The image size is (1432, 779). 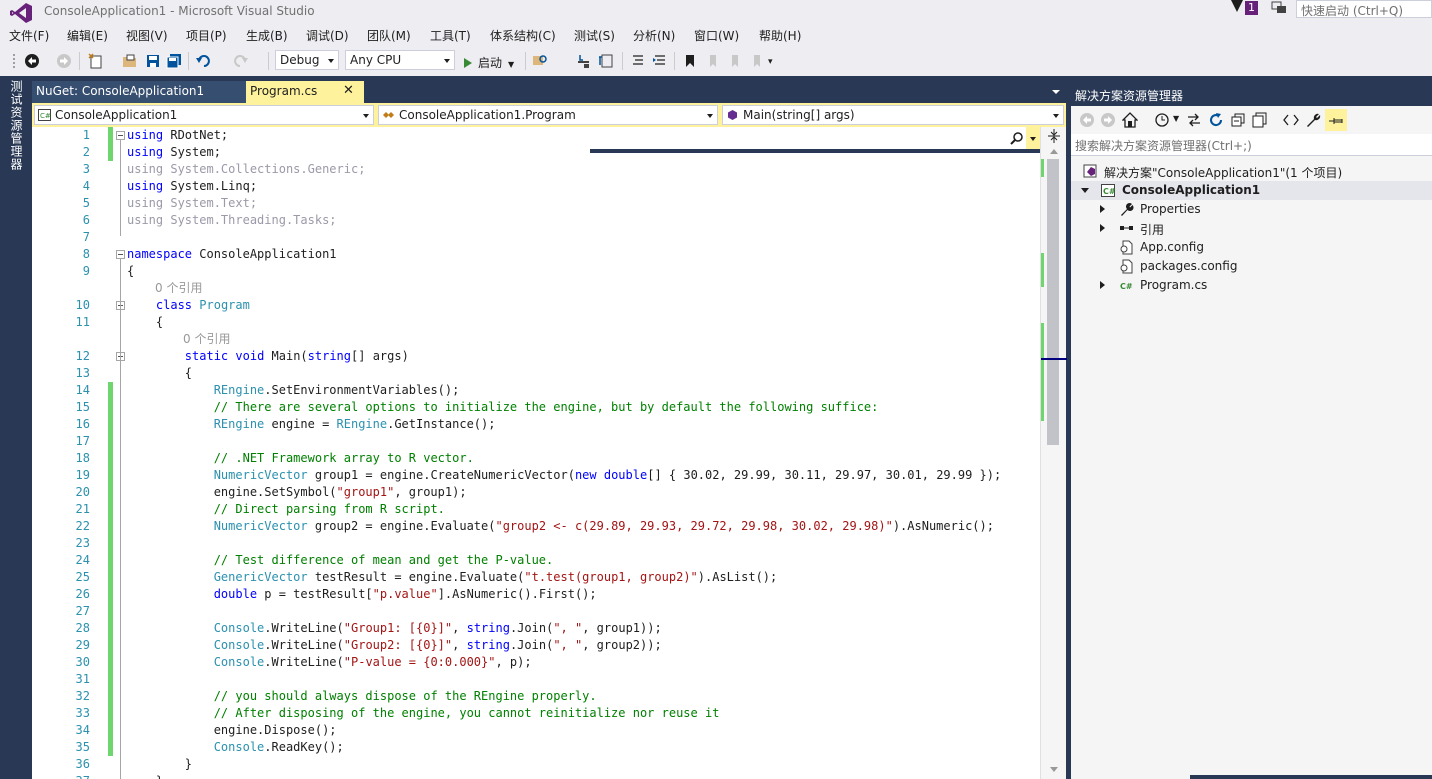 I want to click on back-icon, so click(x=1087, y=120).